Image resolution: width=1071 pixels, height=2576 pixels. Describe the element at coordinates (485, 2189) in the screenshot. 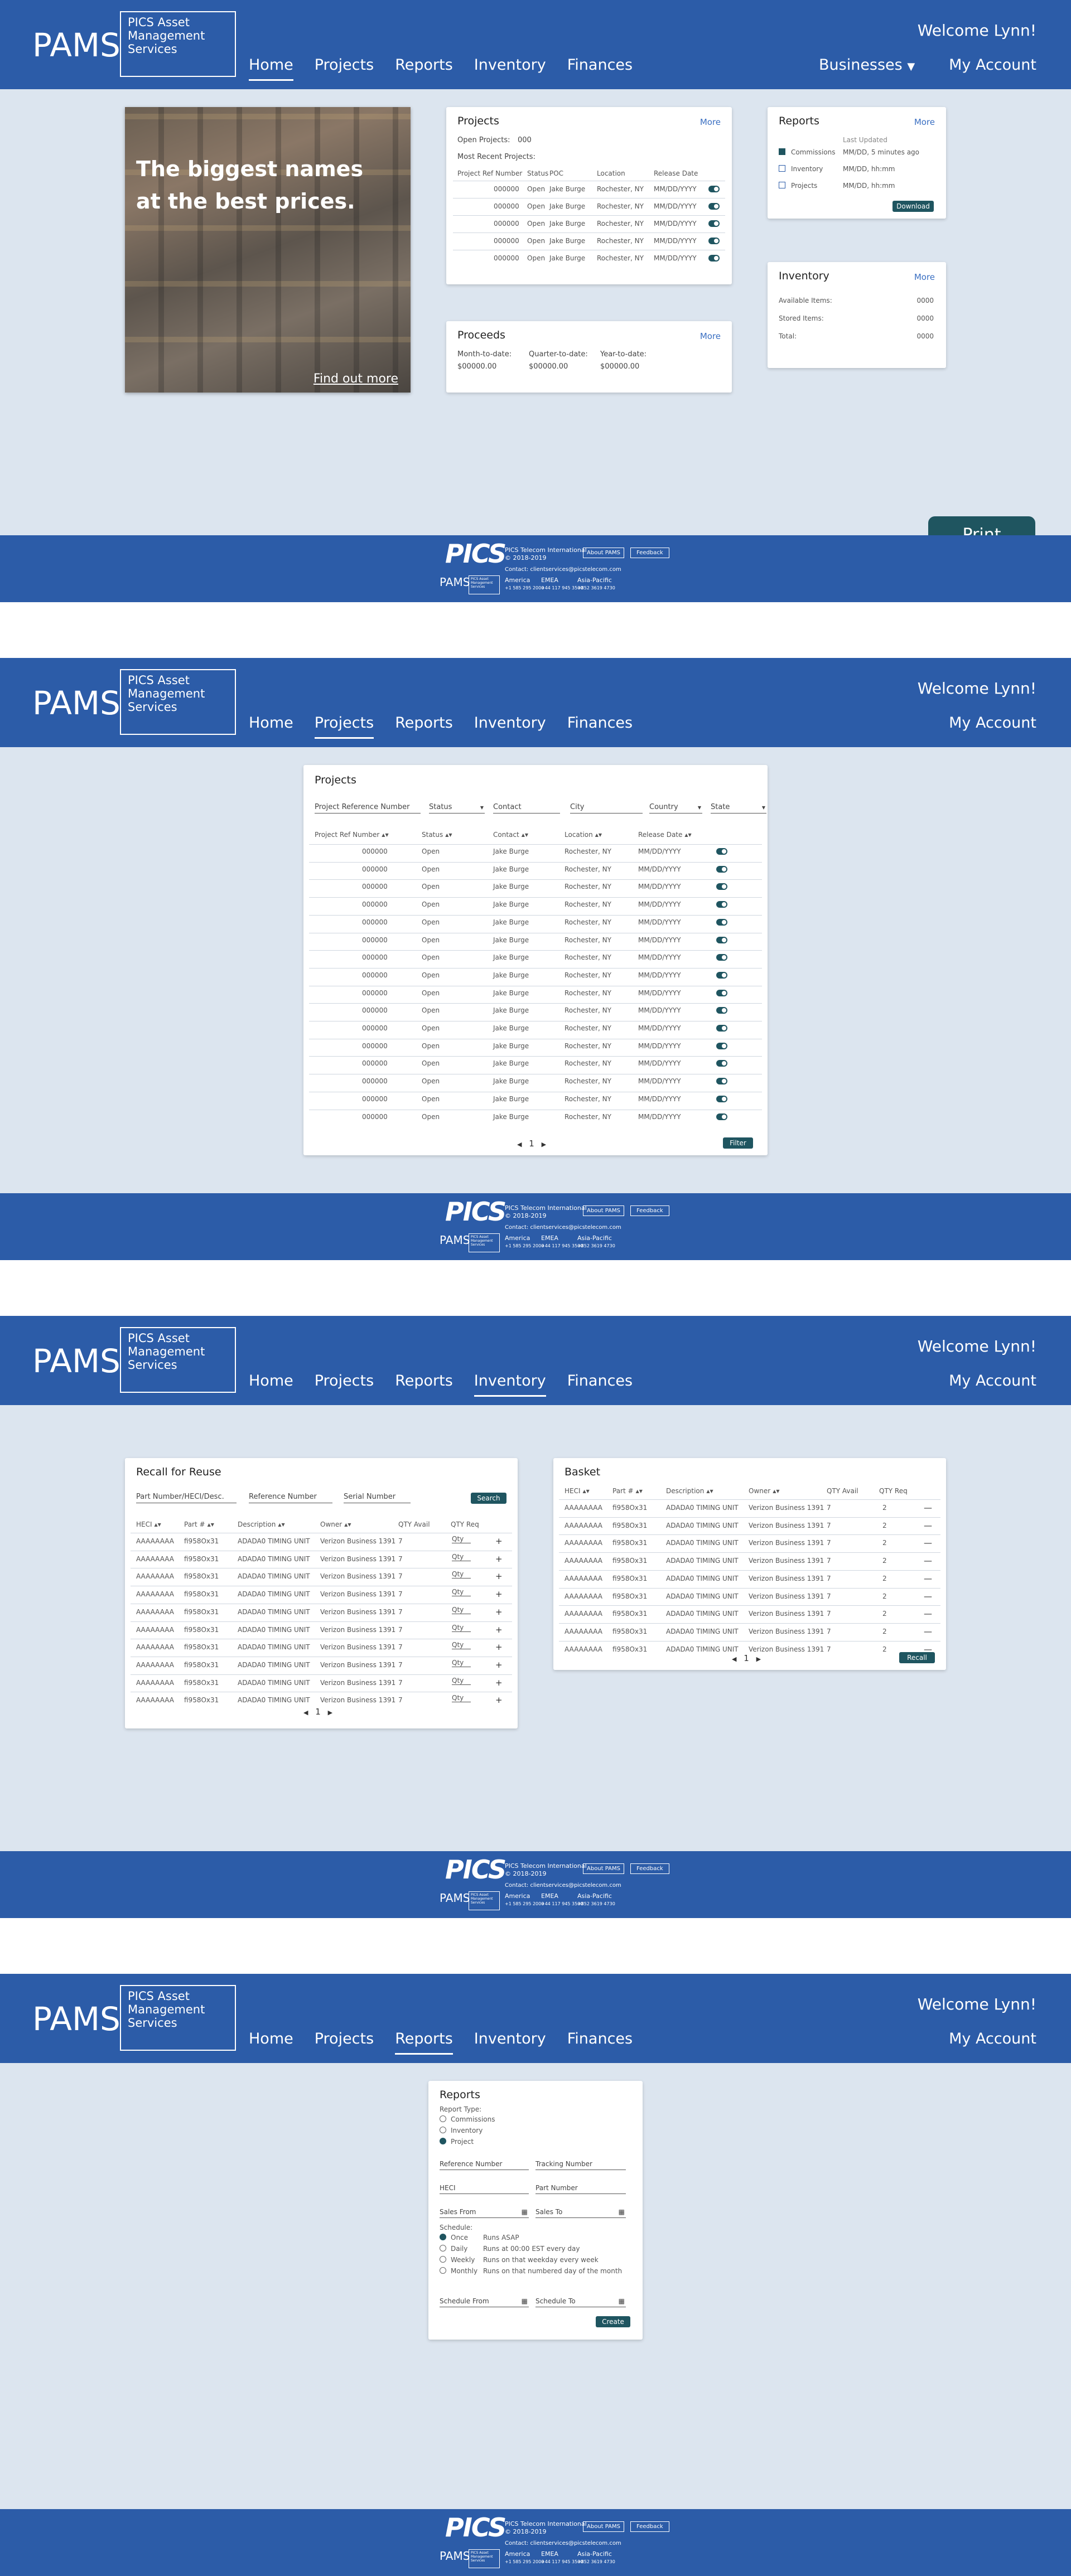

I see `heci-field: HECI` at that location.